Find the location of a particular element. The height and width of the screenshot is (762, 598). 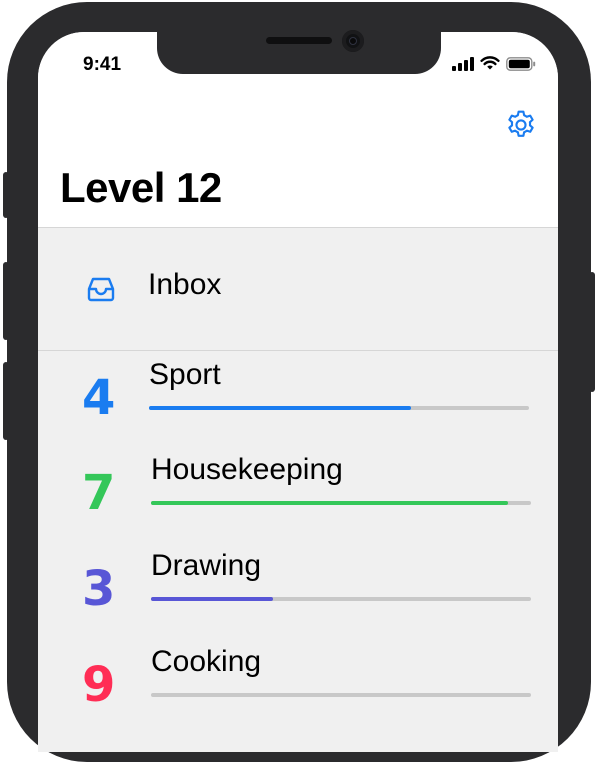

category-row-cooking: 9 Cooking is located at coordinates (298, 693).